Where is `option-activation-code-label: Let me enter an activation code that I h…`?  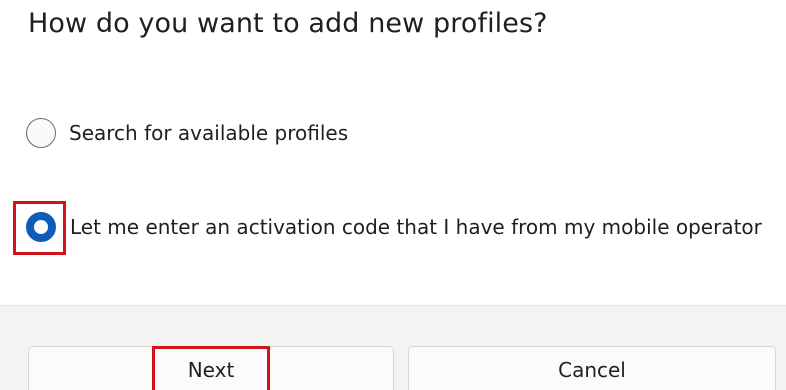
option-activation-code-label: Let me enter an activation code that I h… is located at coordinates (416, 227).